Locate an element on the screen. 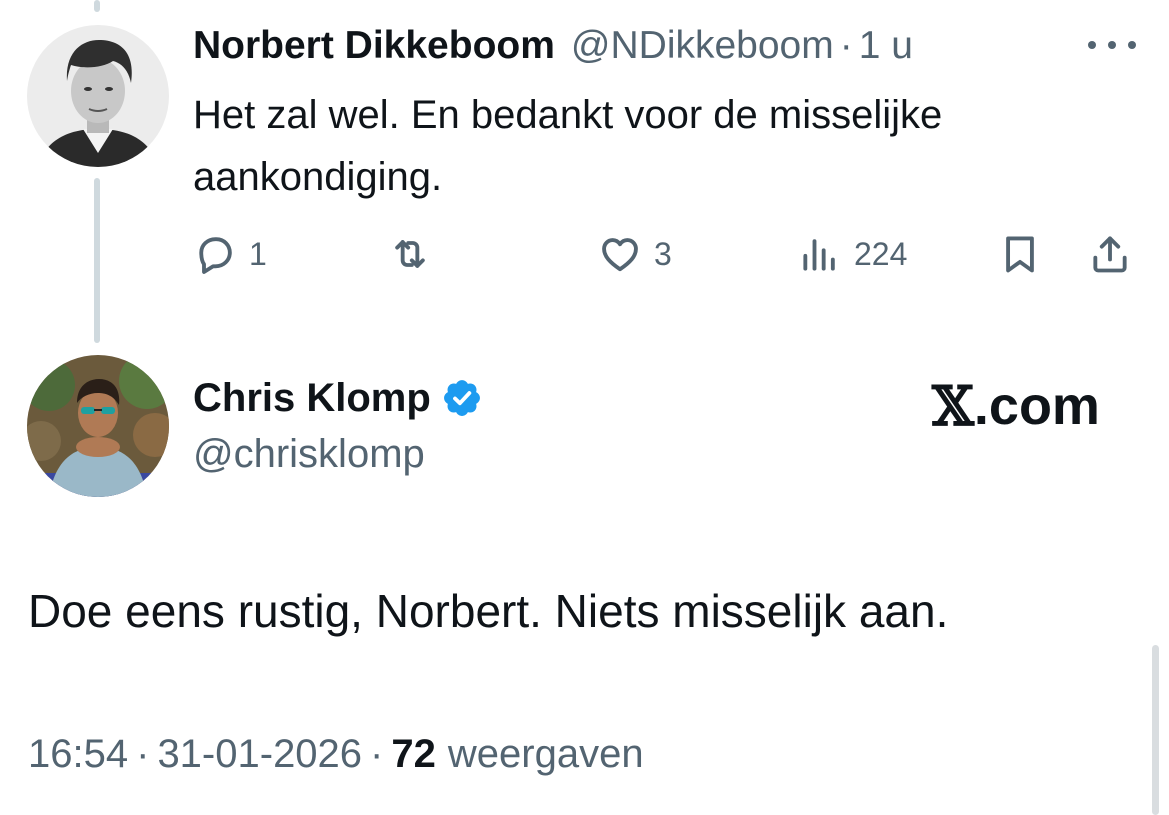  reply-count: 1 is located at coordinates (258, 253).